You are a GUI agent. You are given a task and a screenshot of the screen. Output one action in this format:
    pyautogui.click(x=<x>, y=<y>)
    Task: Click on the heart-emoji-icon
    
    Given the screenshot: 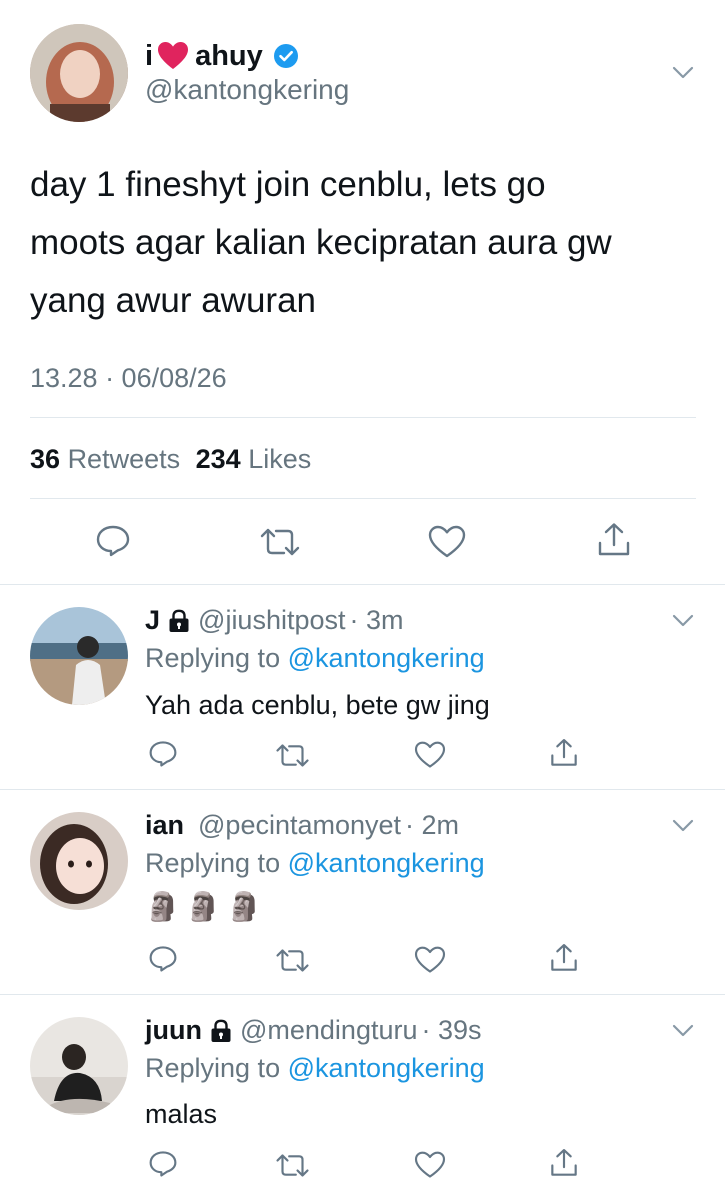 What is the action you would take?
    pyautogui.click(x=173, y=56)
    